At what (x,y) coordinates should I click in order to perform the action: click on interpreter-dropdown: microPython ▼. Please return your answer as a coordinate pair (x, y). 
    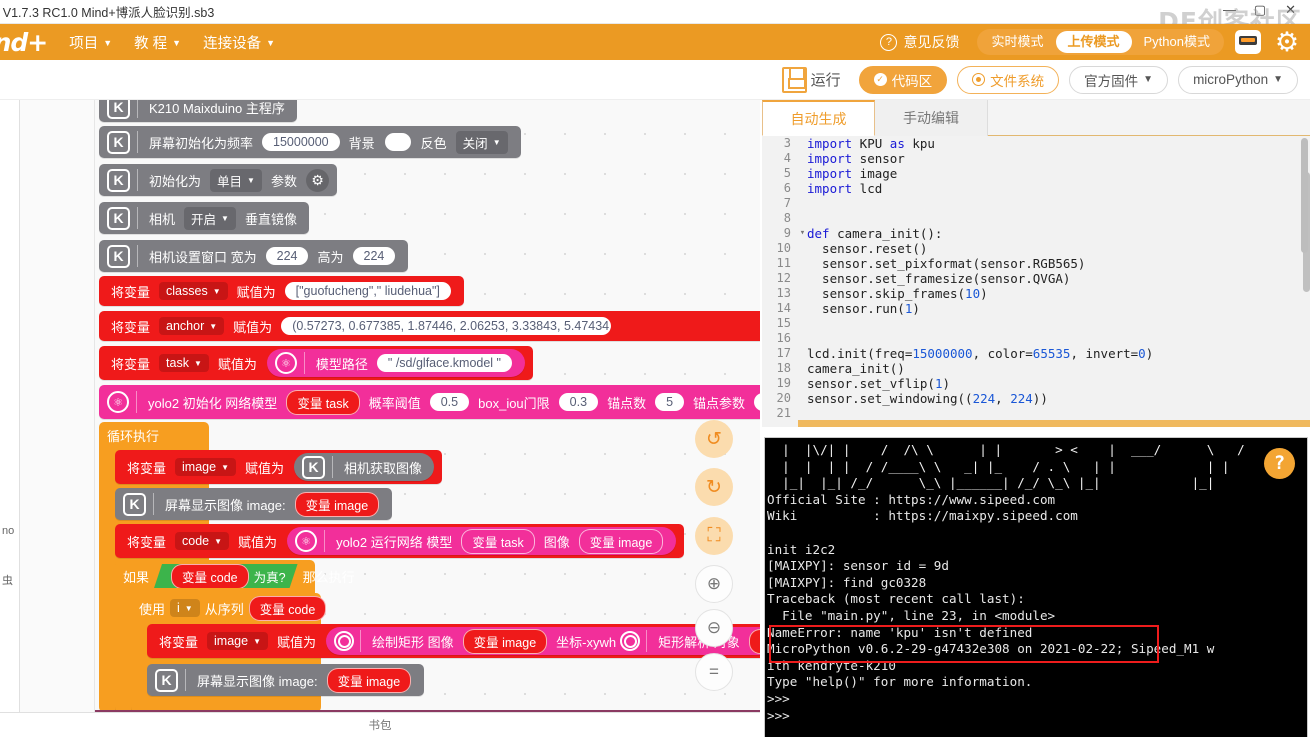
    Looking at the image, I should click on (1238, 79).